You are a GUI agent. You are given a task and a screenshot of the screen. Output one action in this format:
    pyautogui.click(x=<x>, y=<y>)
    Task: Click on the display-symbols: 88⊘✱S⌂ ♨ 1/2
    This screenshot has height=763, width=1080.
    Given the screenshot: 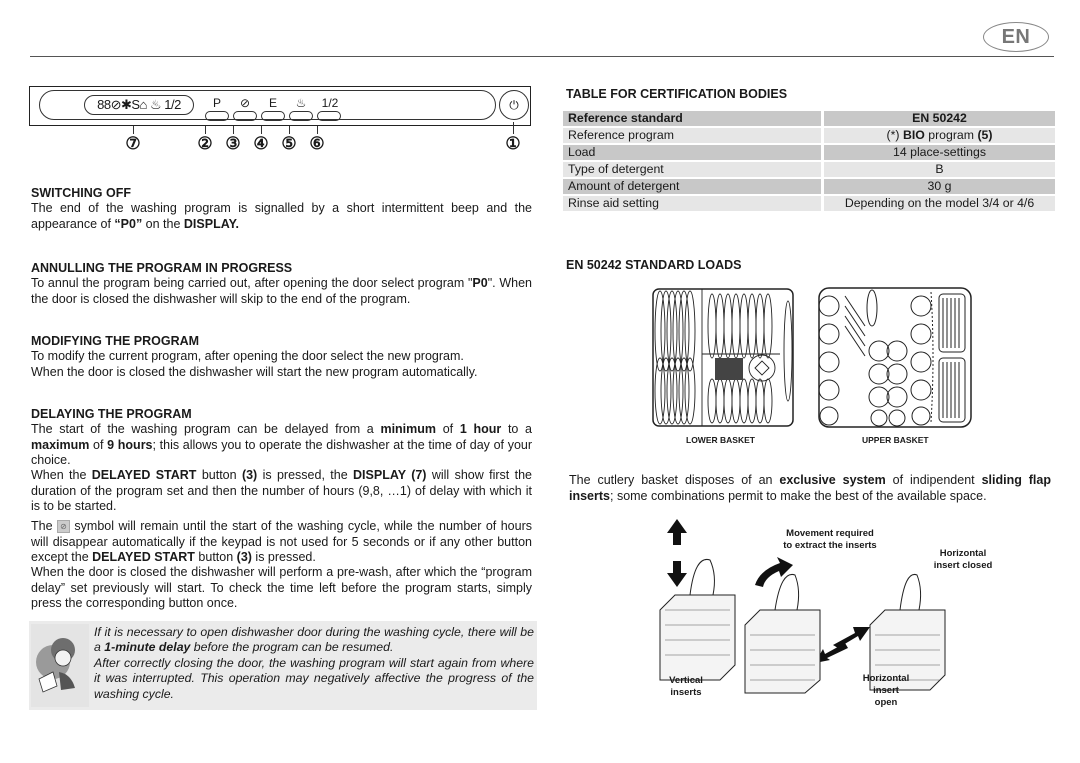 What is the action you would take?
    pyautogui.click(x=139, y=104)
    